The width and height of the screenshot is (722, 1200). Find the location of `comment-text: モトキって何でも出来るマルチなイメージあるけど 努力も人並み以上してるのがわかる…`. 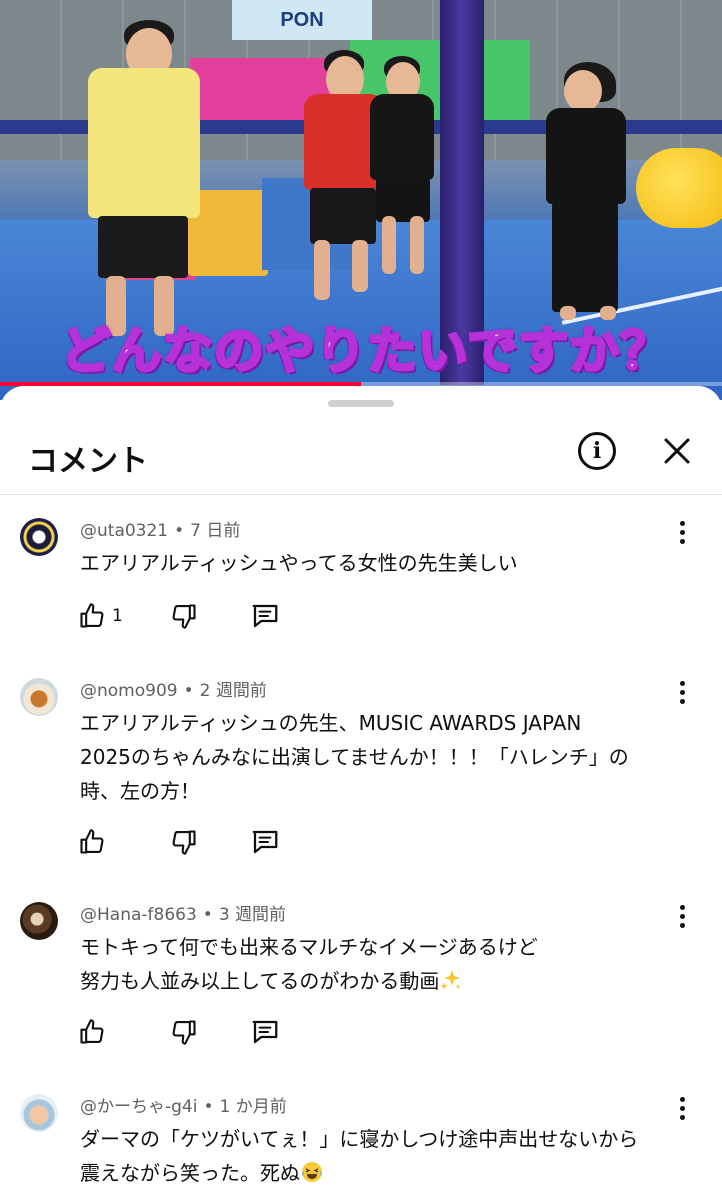

comment-text: モトキって何でも出来るマルチなイメージあるけど 努力も人並み以上してるのがわかる… is located at coordinates (380, 964).